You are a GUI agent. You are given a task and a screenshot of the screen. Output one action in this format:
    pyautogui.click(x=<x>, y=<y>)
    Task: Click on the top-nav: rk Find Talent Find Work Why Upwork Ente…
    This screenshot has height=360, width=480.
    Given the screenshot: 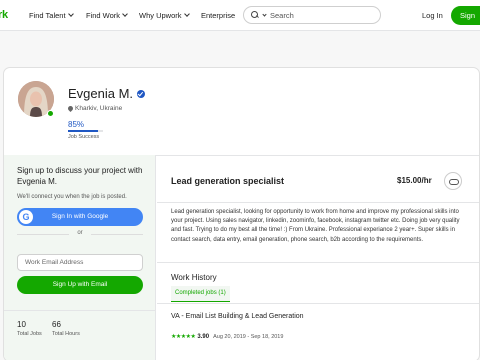 What is the action you would take?
    pyautogui.click(x=240, y=15)
    